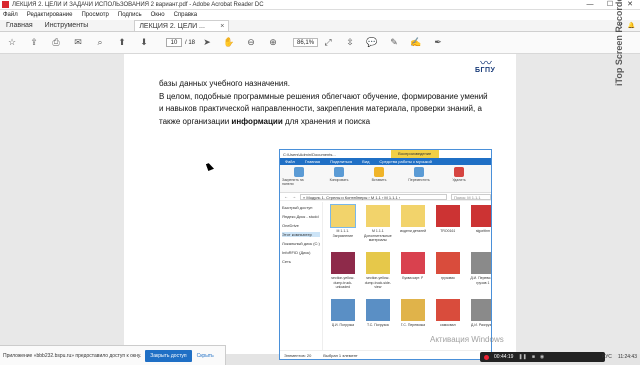 Image resolution: width=640 pixels, height=365 pixels. I want to click on recording-time: 00:44:19, so click(504, 357).